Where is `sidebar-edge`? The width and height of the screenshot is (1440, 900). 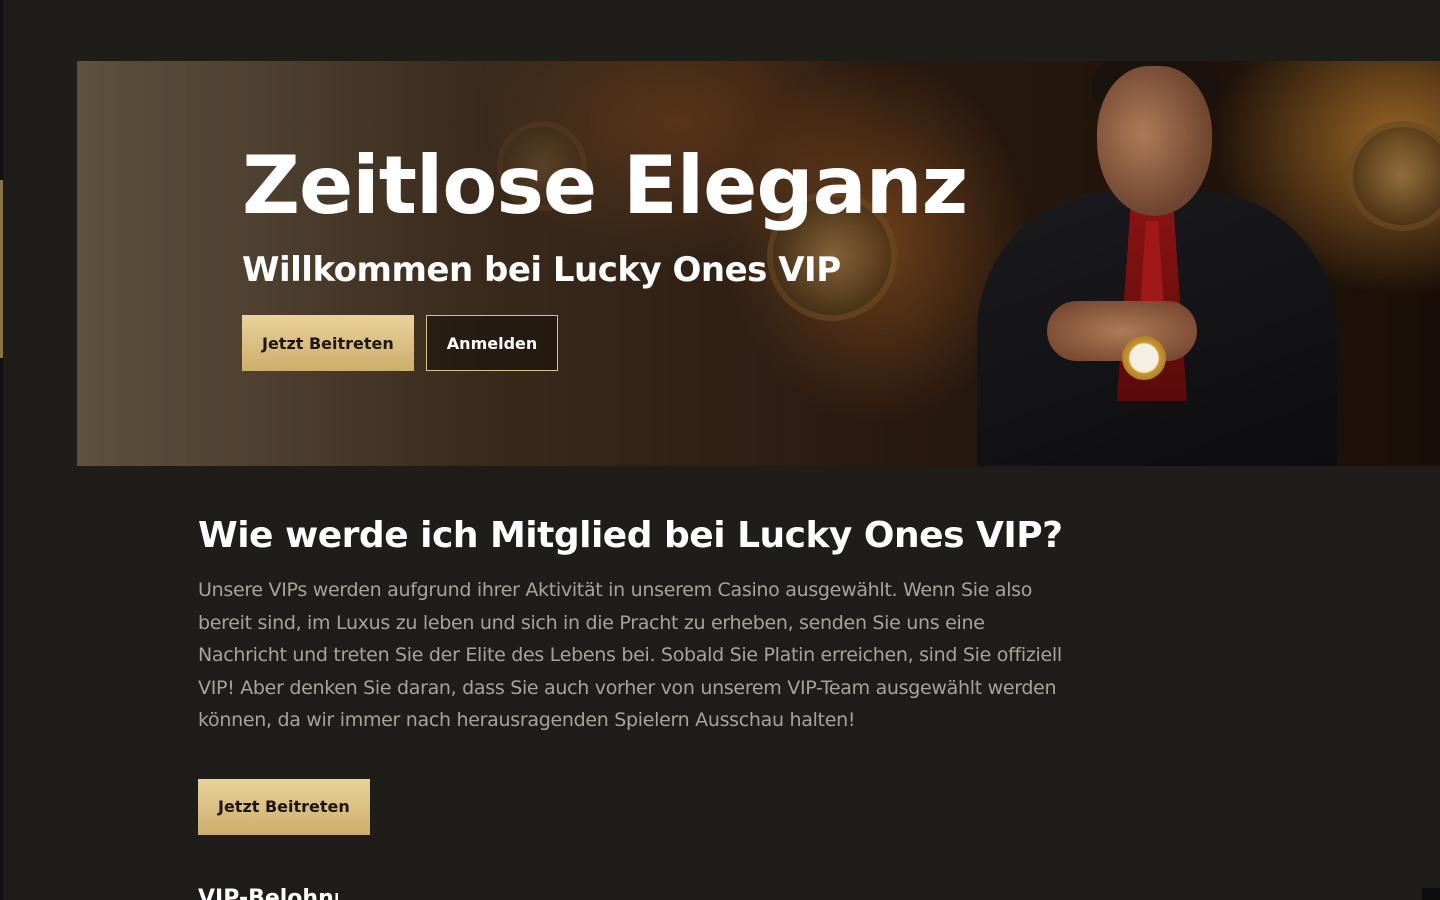 sidebar-edge is located at coordinates (1, 450).